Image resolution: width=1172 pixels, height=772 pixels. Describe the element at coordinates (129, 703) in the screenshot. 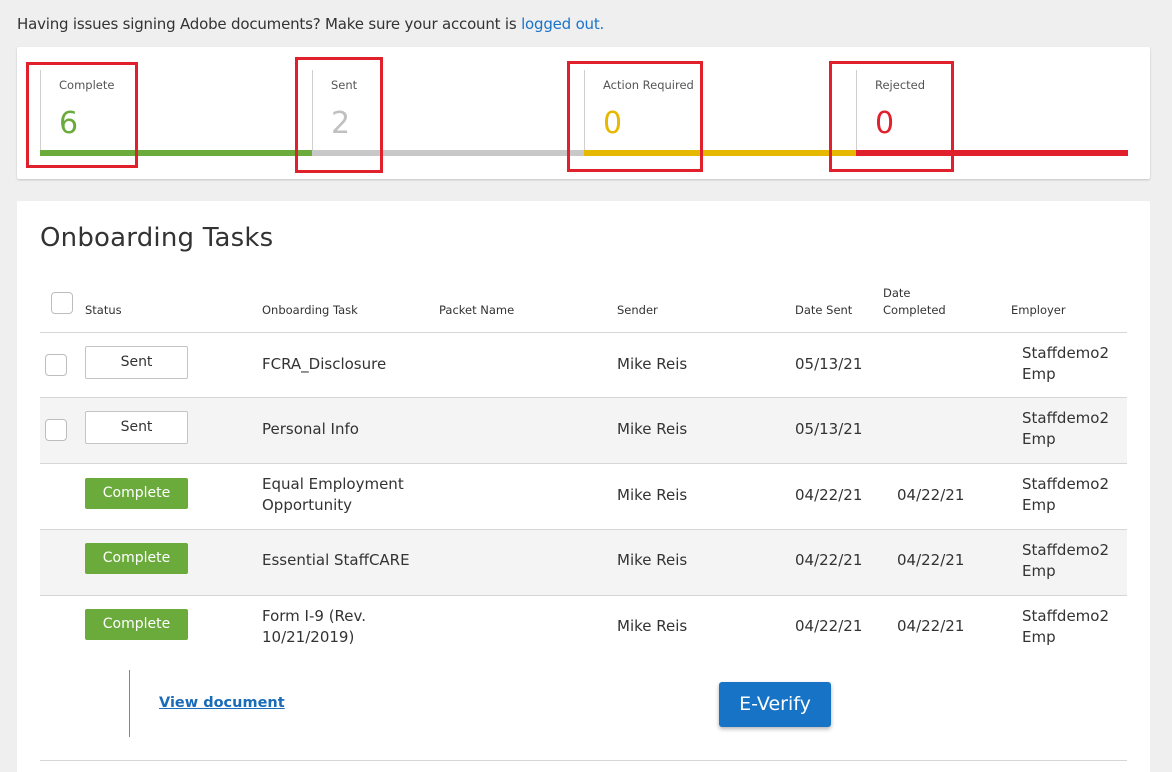

I see `detail-indent-line` at that location.